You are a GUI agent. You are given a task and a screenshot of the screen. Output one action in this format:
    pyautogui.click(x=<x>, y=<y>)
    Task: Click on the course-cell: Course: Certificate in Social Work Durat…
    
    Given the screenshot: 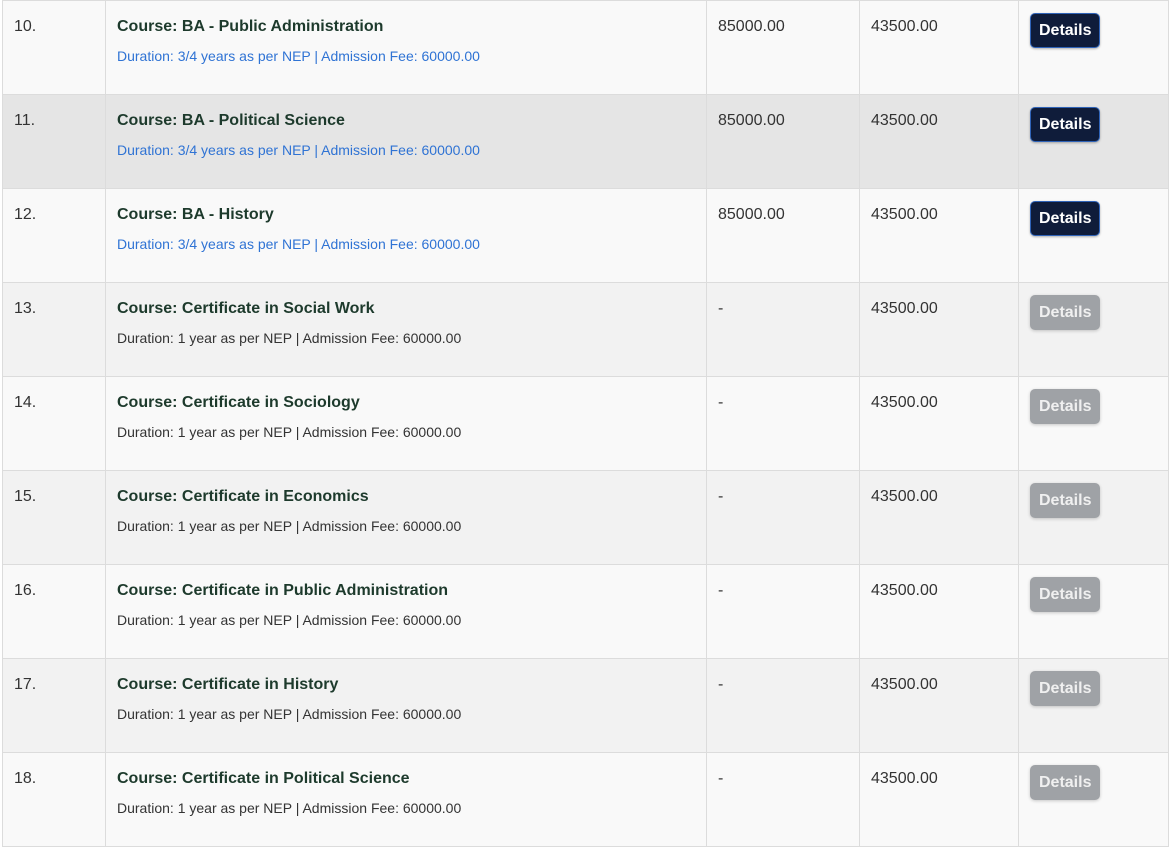 What is the action you would take?
    pyautogui.click(x=406, y=329)
    